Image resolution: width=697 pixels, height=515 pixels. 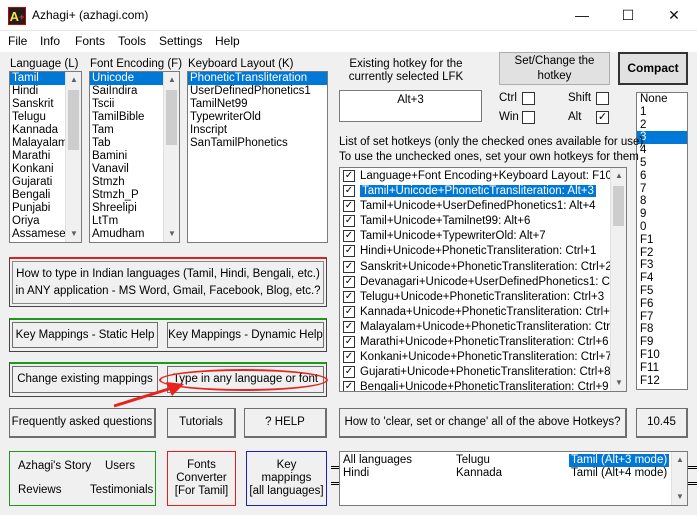 What do you see at coordinates (662, 329) in the screenshot?
I see `key-option-item: F8` at bounding box center [662, 329].